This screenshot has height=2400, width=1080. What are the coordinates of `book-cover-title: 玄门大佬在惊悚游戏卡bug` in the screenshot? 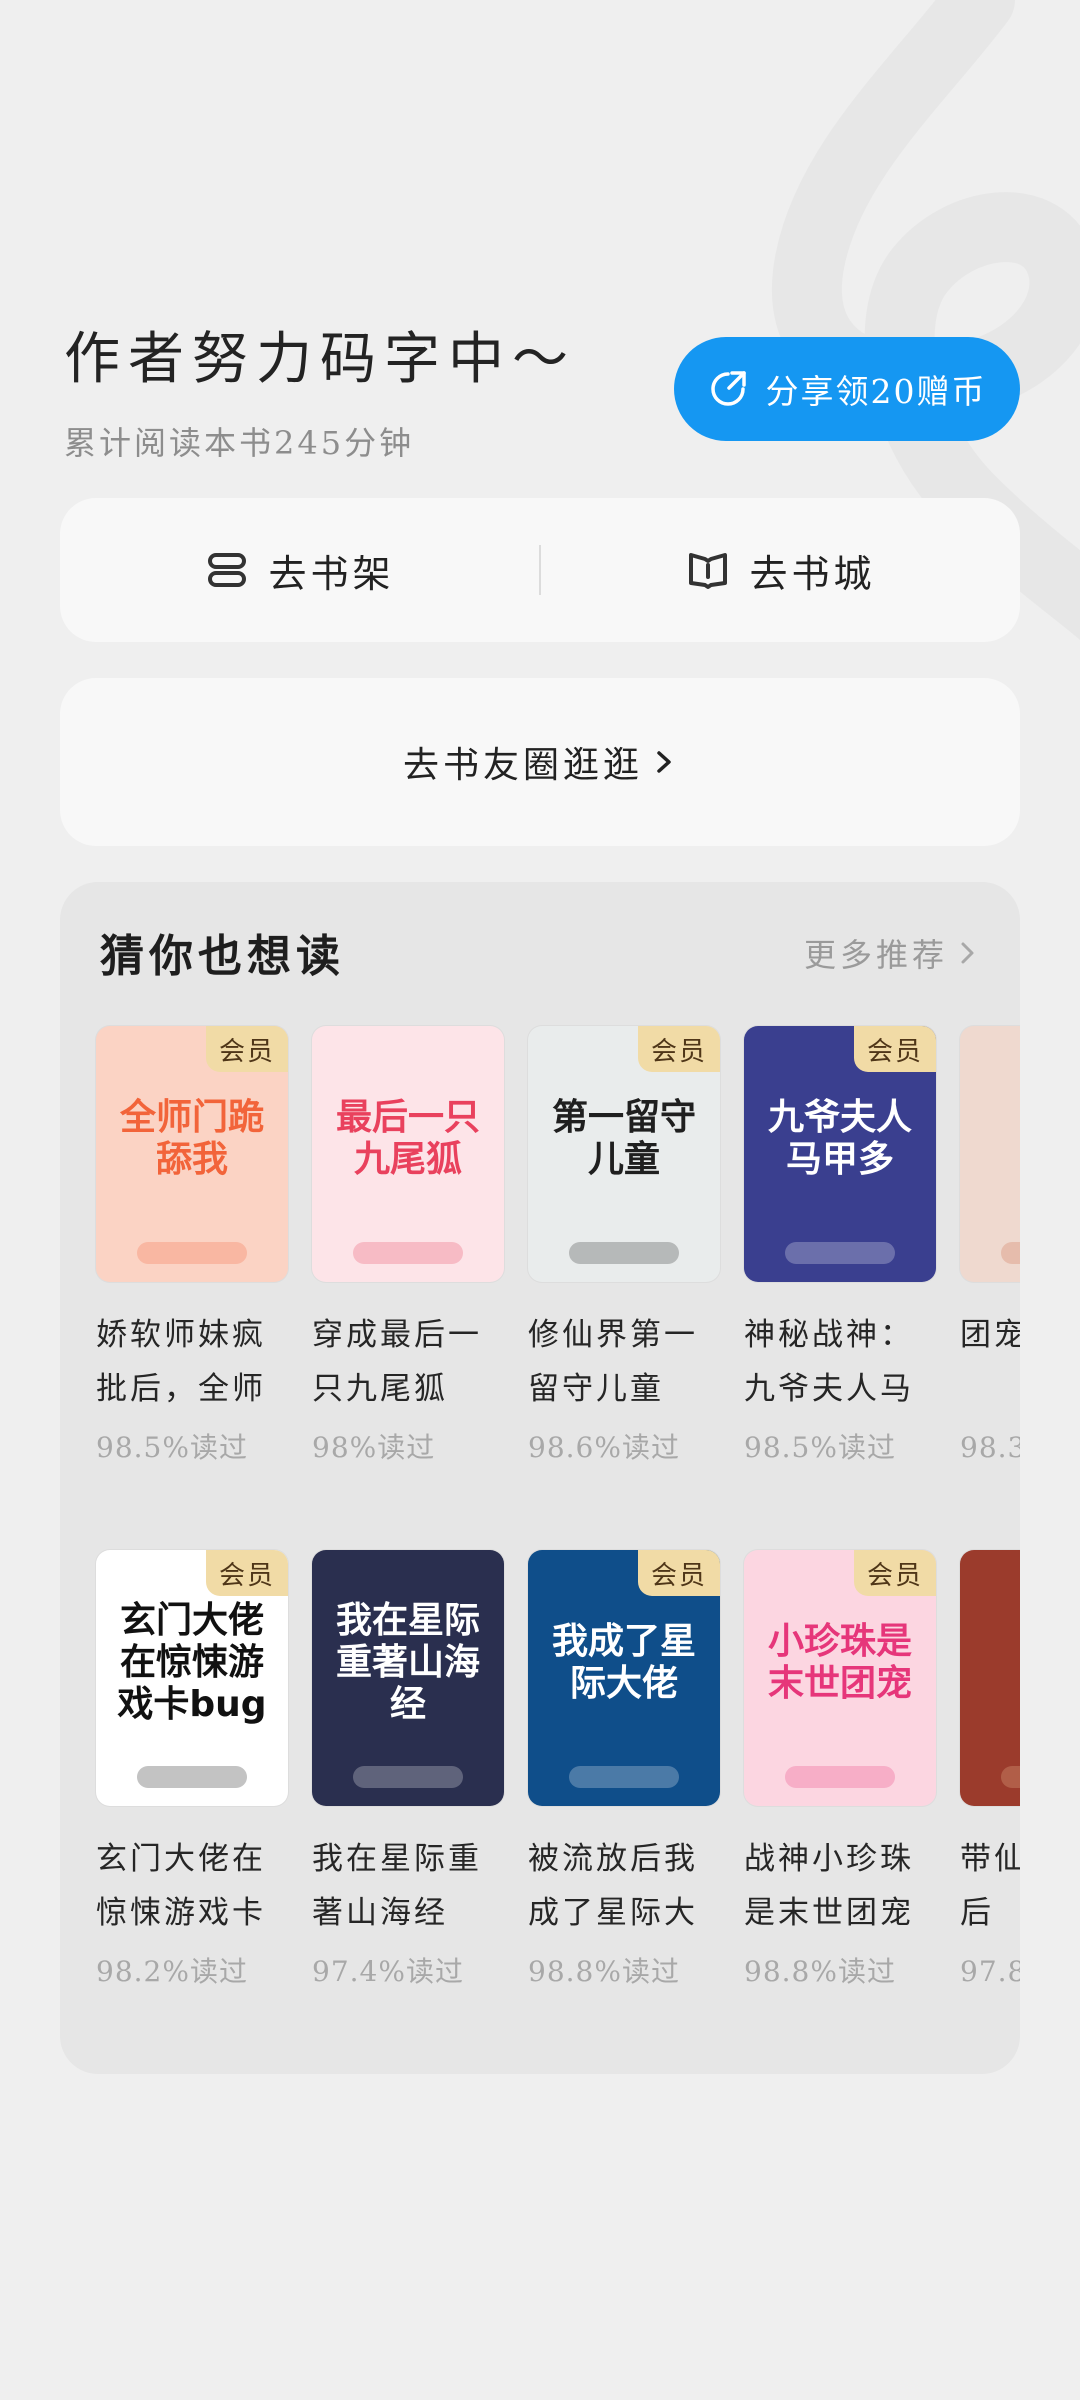 It's located at (192, 1662).